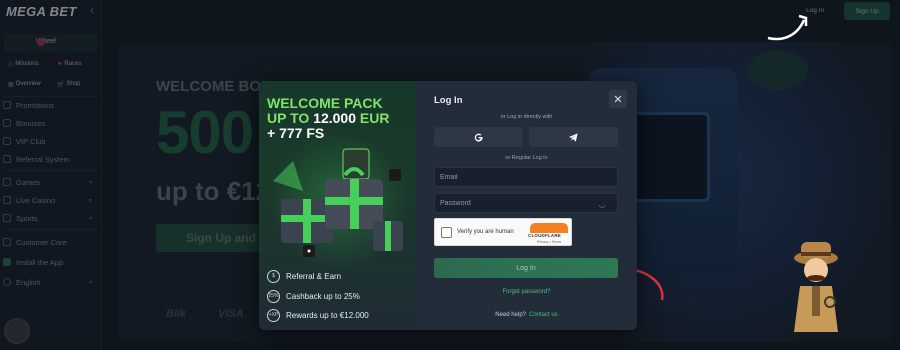 This screenshot has width=900, height=350. I want to click on perk-label: Referral & Earn, so click(314, 276).